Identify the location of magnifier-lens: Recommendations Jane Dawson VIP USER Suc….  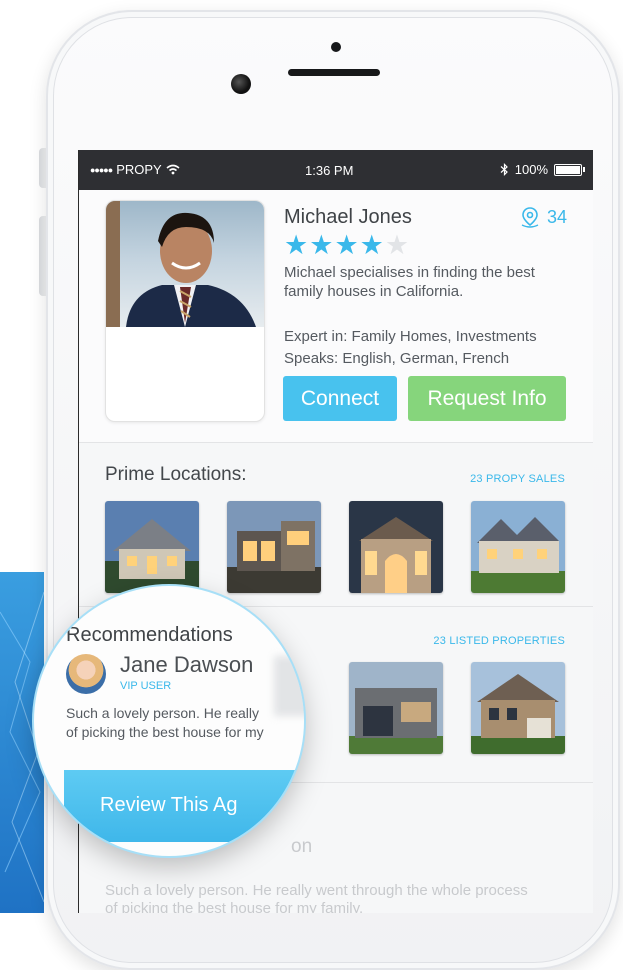
(169, 721).